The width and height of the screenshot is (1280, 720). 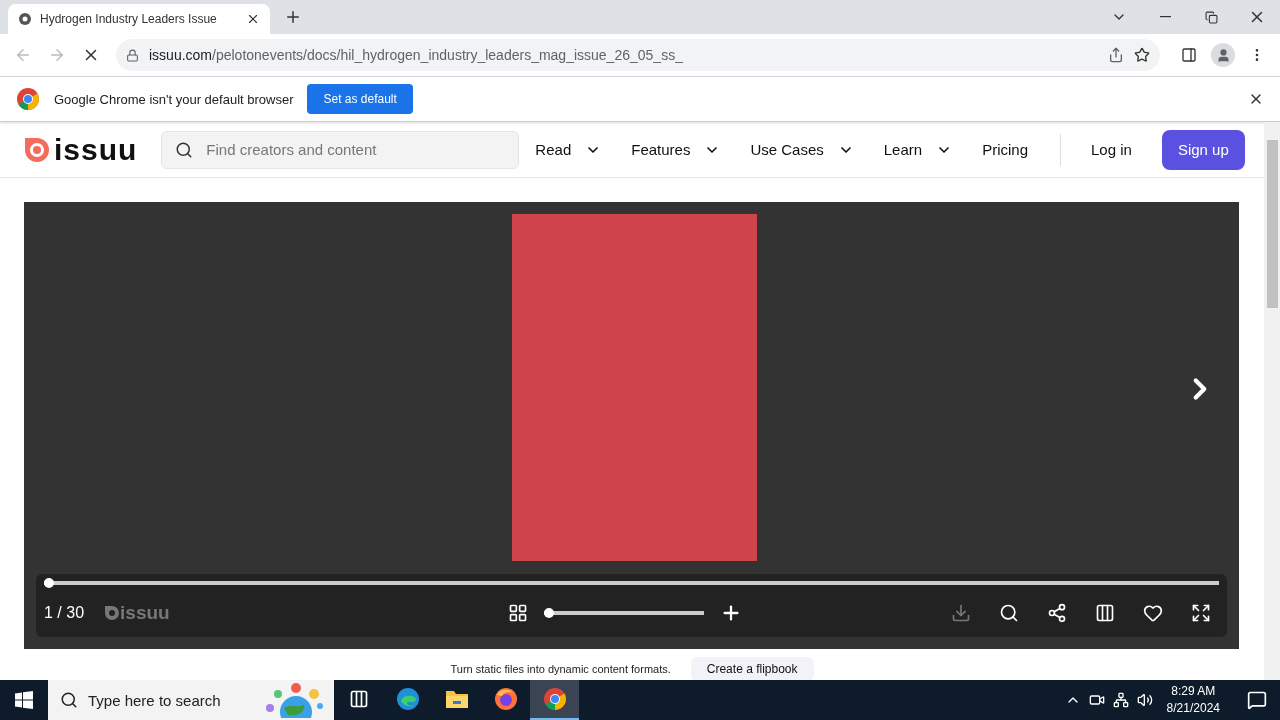 What do you see at coordinates (1005, 149) in the screenshot?
I see `nav-menu-item: Pricing` at bounding box center [1005, 149].